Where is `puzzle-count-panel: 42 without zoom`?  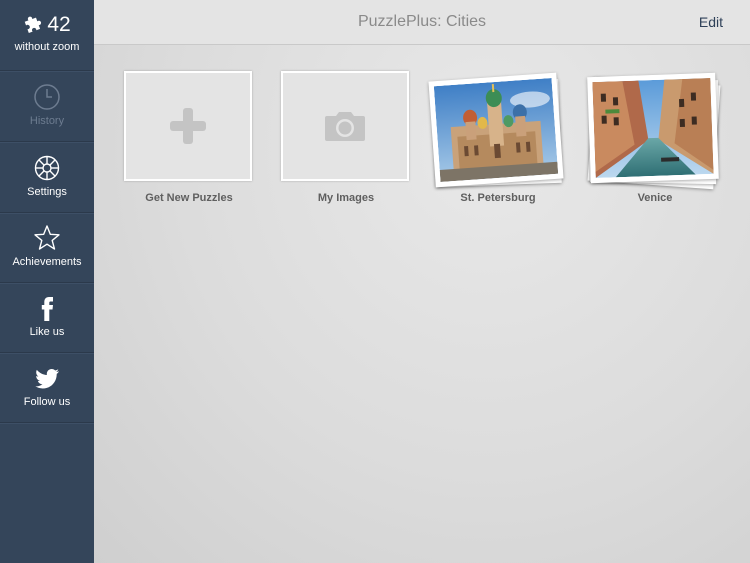
puzzle-count-panel: 42 without zoom is located at coordinates (47, 35).